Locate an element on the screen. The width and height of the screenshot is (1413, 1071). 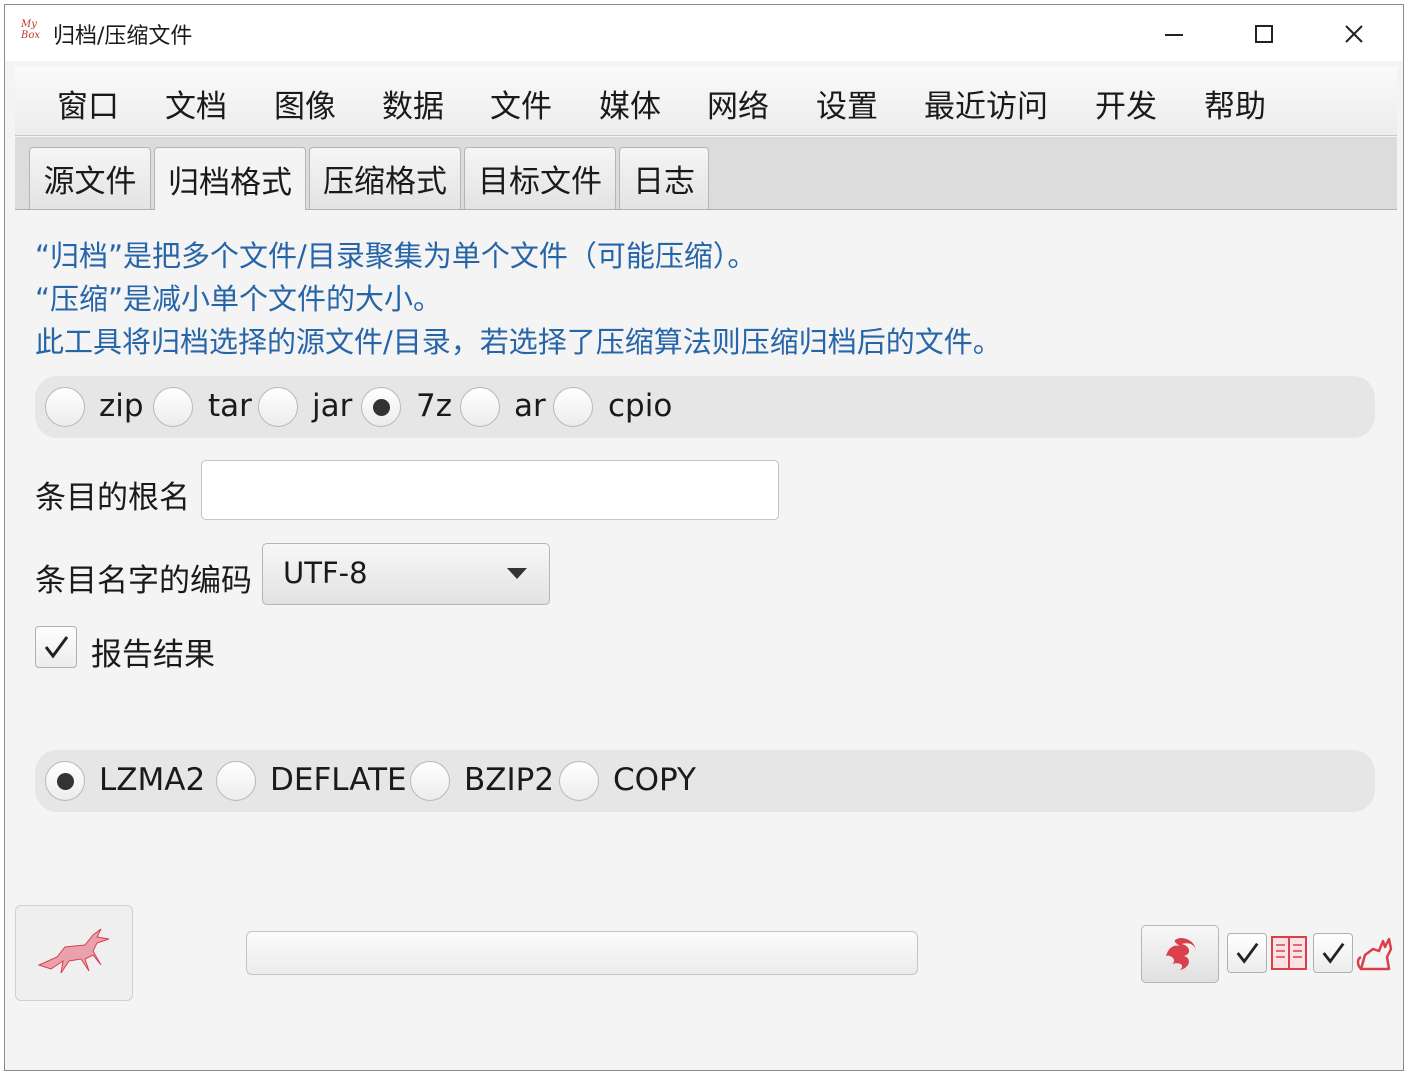
menu-develop: 开发 is located at coordinates (1126, 103).